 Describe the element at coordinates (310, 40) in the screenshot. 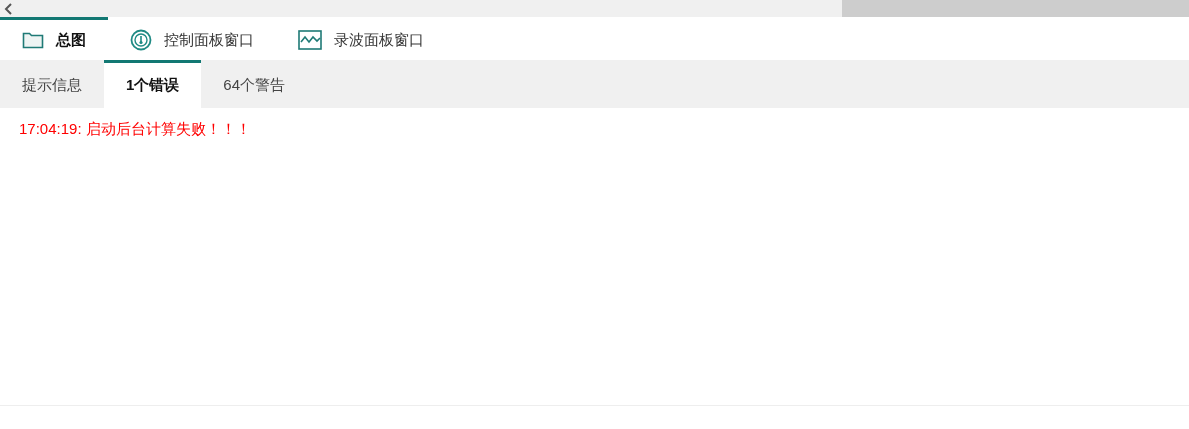

I see `waveform-icon` at that location.